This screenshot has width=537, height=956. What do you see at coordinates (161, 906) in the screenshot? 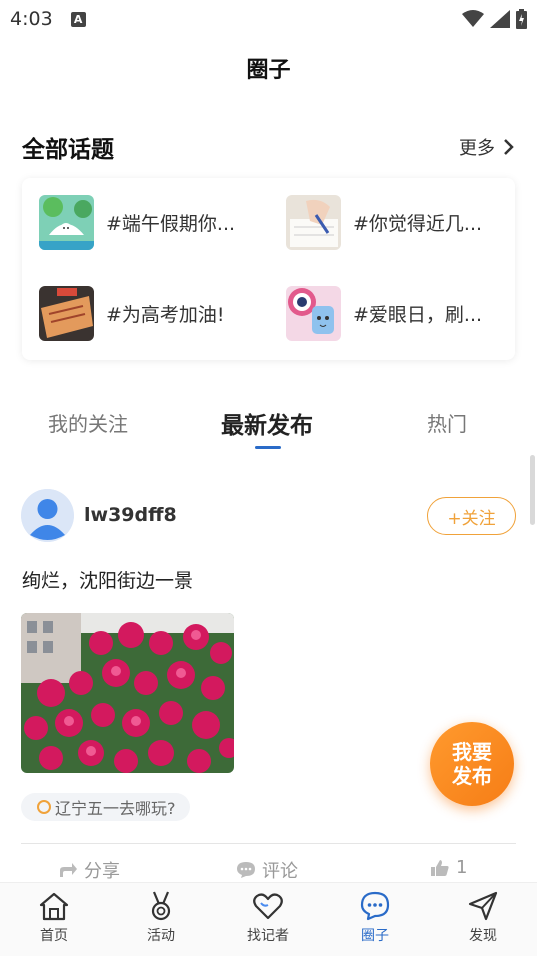
I see `medal-icon` at bounding box center [161, 906].